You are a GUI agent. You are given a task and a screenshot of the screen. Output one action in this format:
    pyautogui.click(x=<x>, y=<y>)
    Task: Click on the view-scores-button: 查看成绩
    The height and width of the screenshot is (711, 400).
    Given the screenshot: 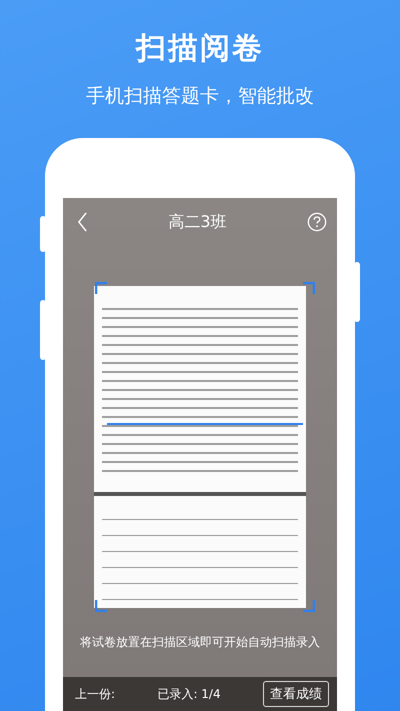 What is the action you would take?
    pyautogui.click(x=296, y=694)
    